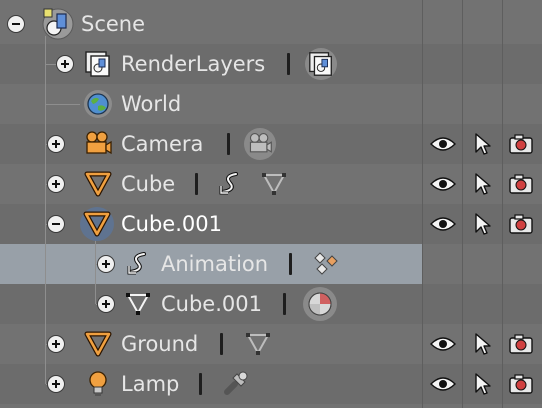 This screenshot has width=542, height=408. I want to click on lamp-node: Lamp, so click(150, 384).